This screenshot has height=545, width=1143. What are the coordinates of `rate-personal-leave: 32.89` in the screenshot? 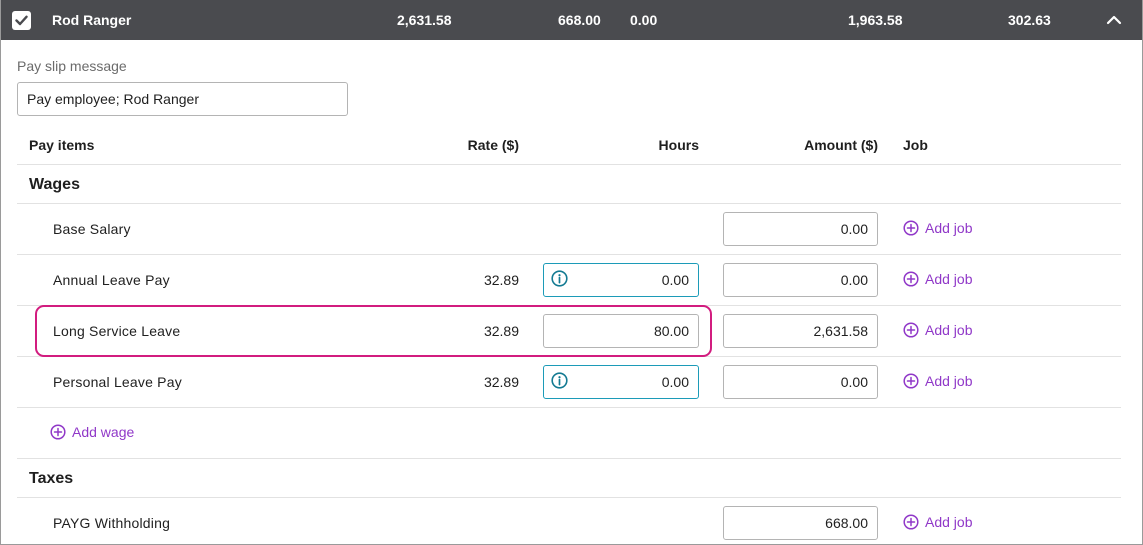 It's located at (501, 382).